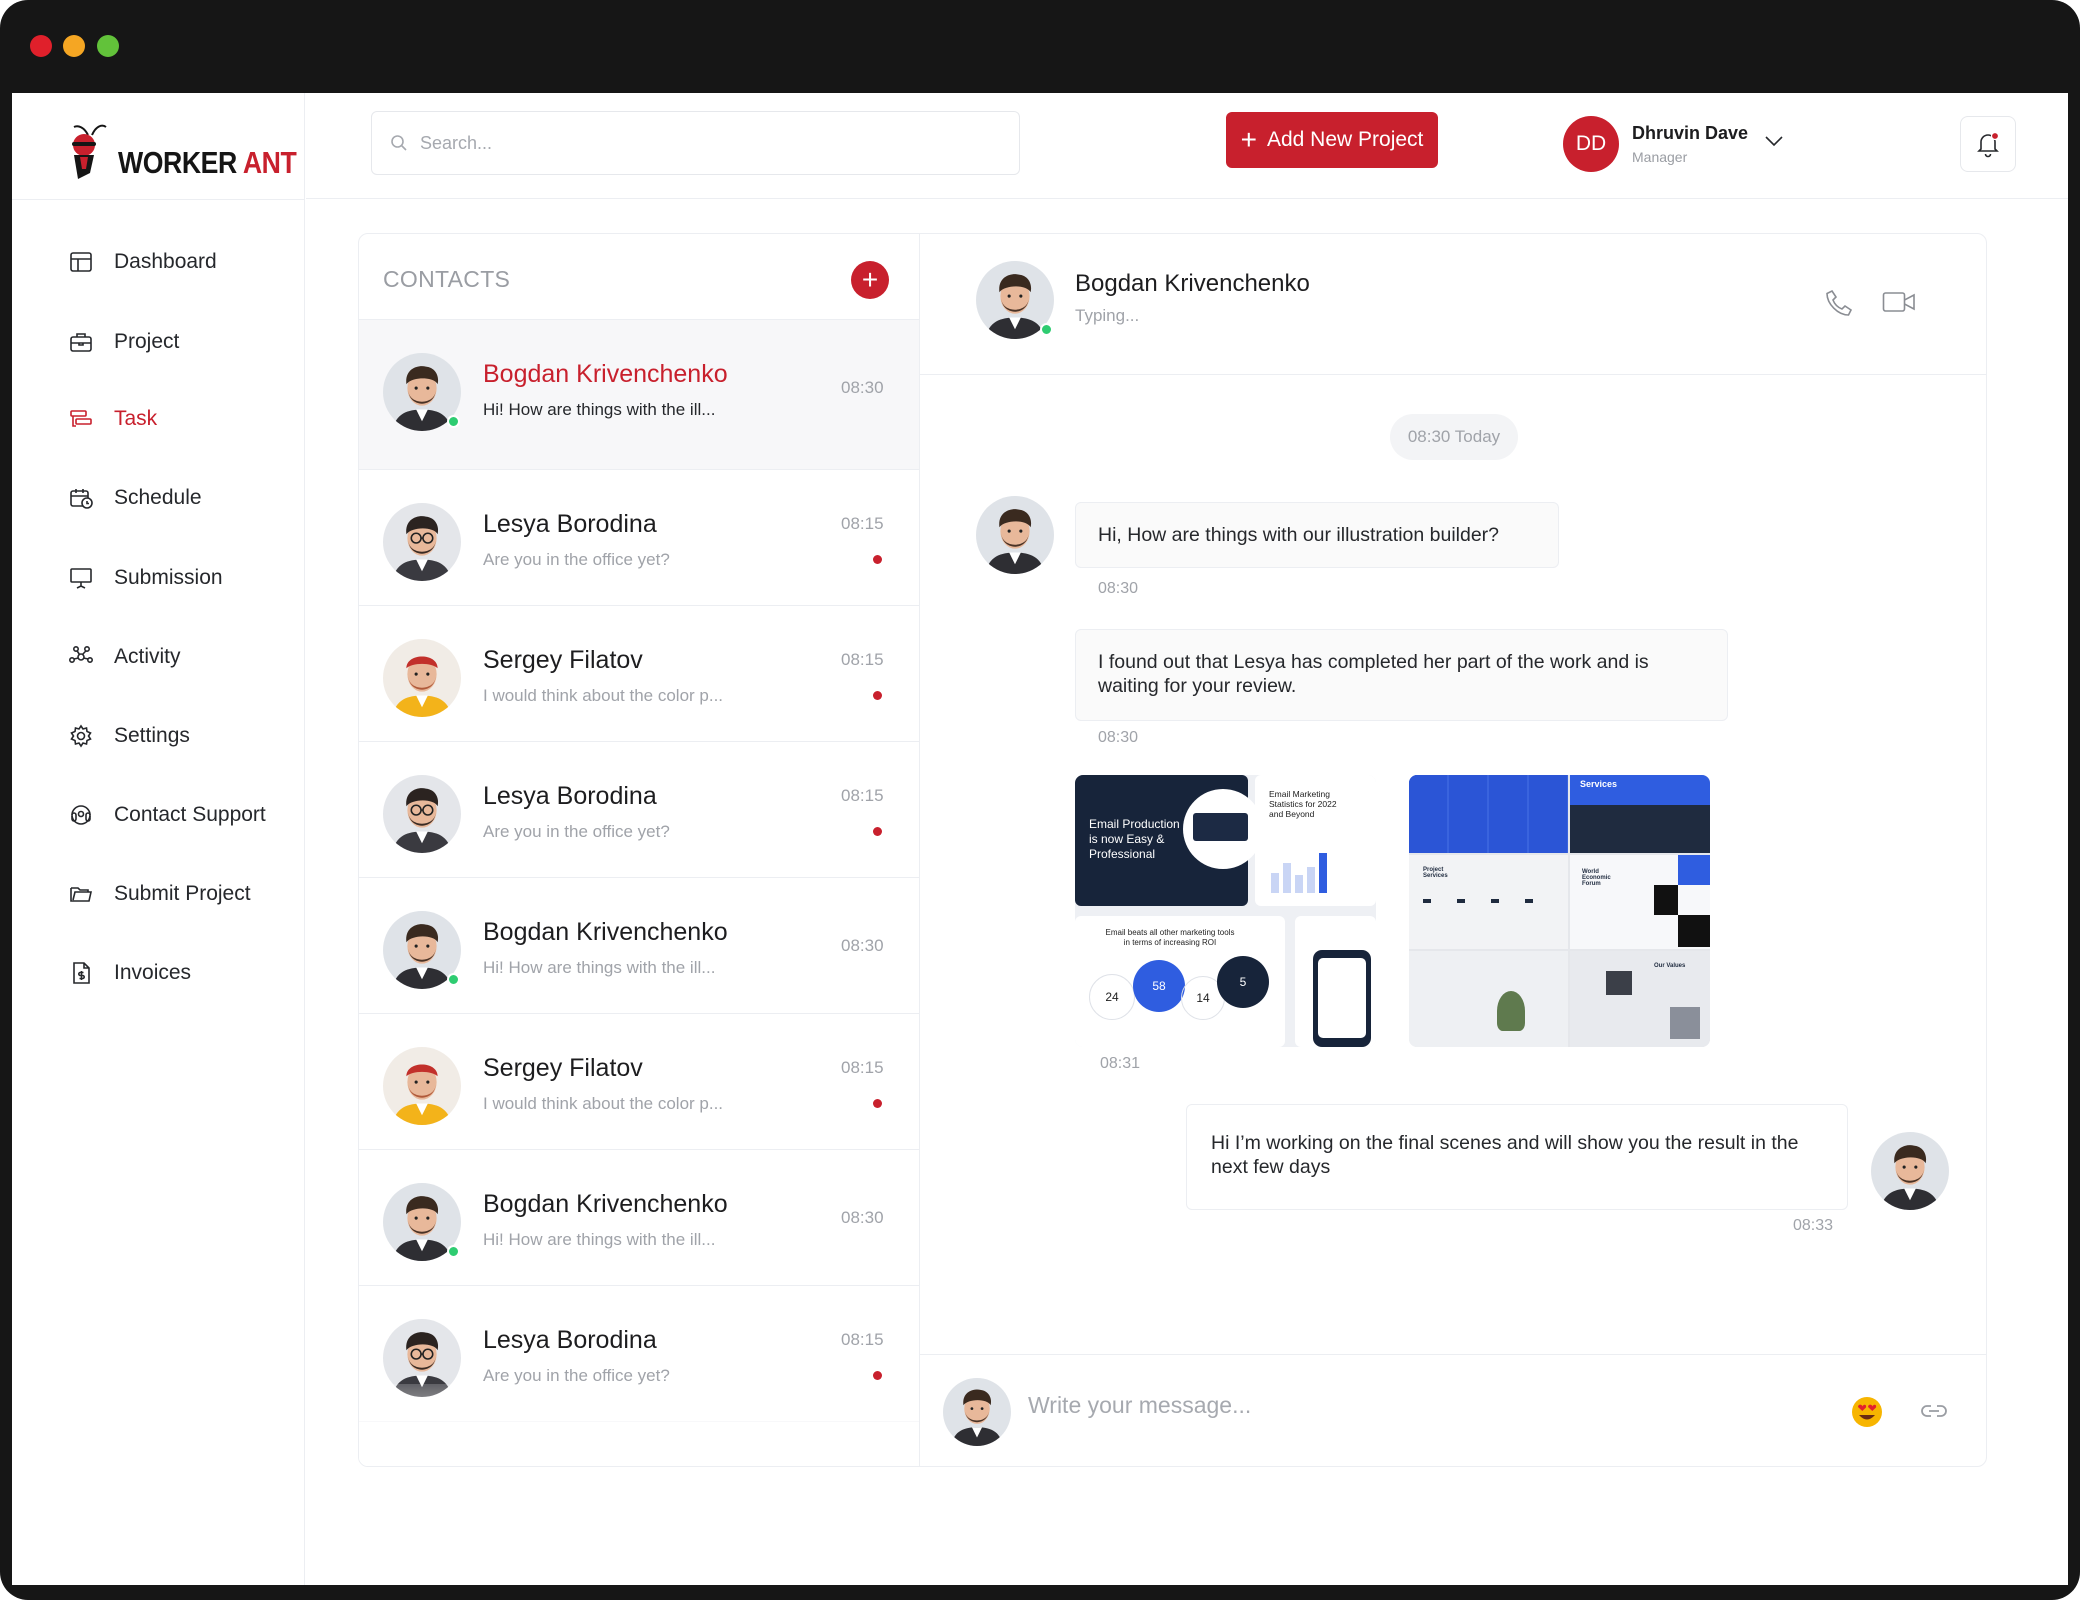 The width and height of the screenshot is (2080, 1600). I want to click on contacts-header: CONTACTS +, so click(639, 277).